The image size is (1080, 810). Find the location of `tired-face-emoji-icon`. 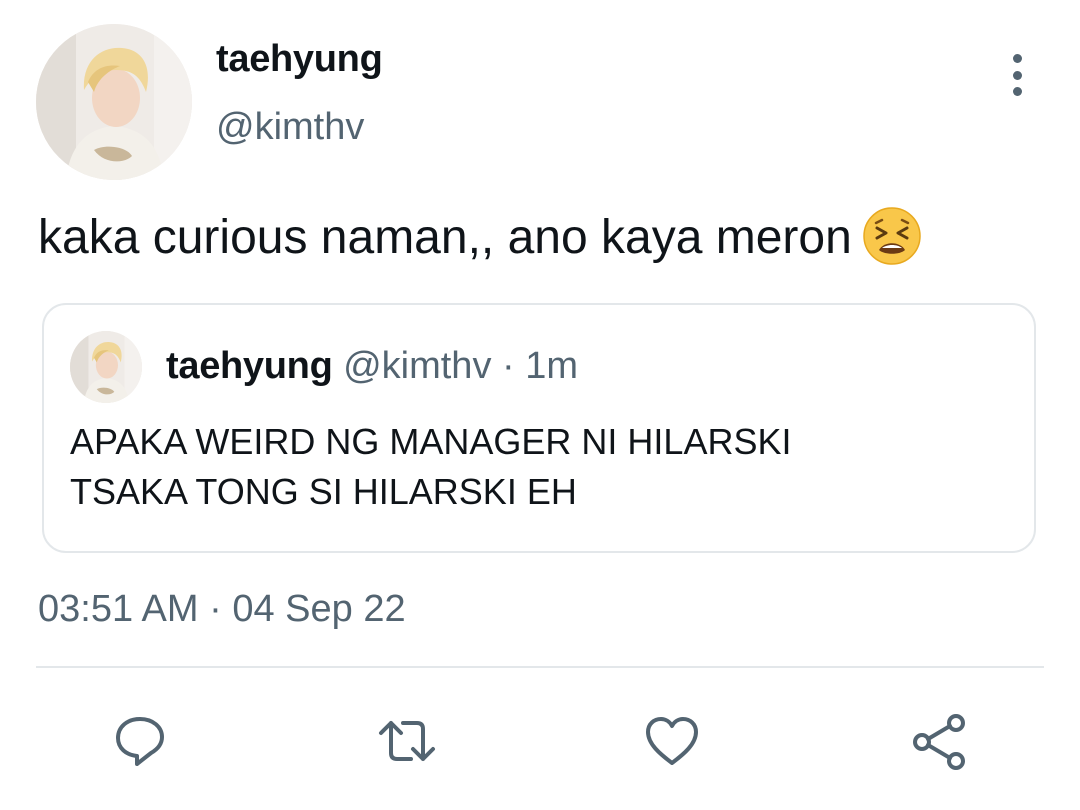

tired-face-emoji-icon is located at coordinates (892, 236).